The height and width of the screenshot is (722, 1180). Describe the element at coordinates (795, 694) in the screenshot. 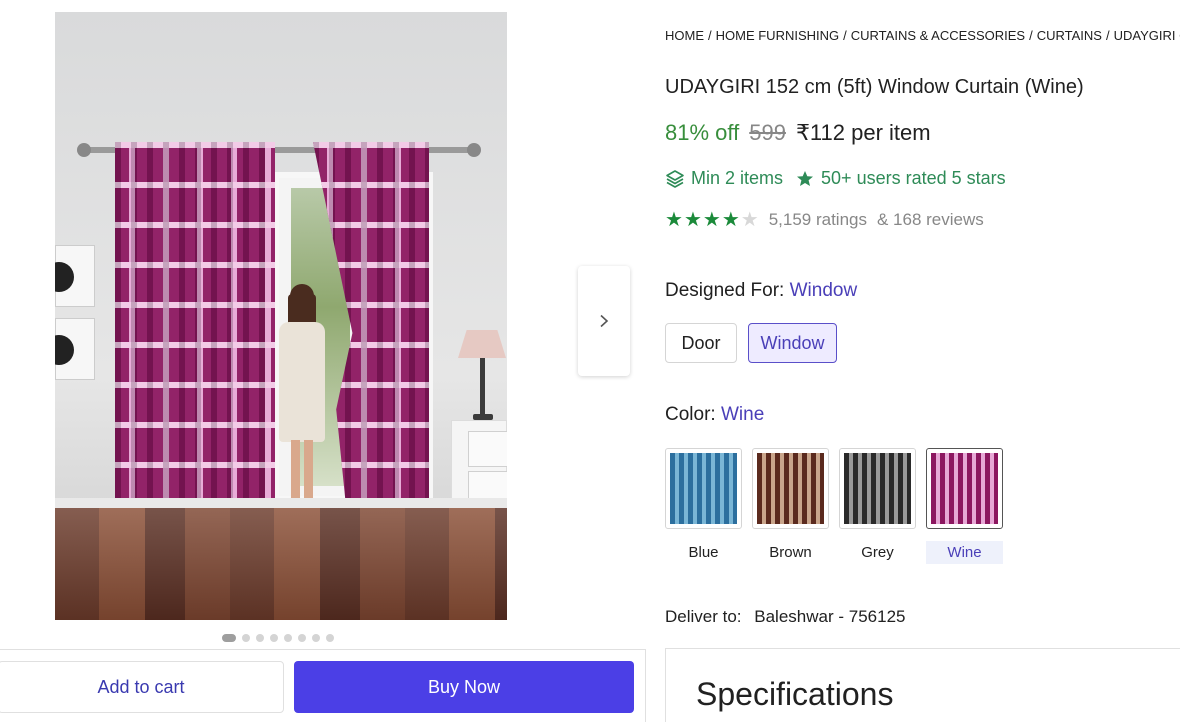

I see `specifications-heading: Specifications` at that location.